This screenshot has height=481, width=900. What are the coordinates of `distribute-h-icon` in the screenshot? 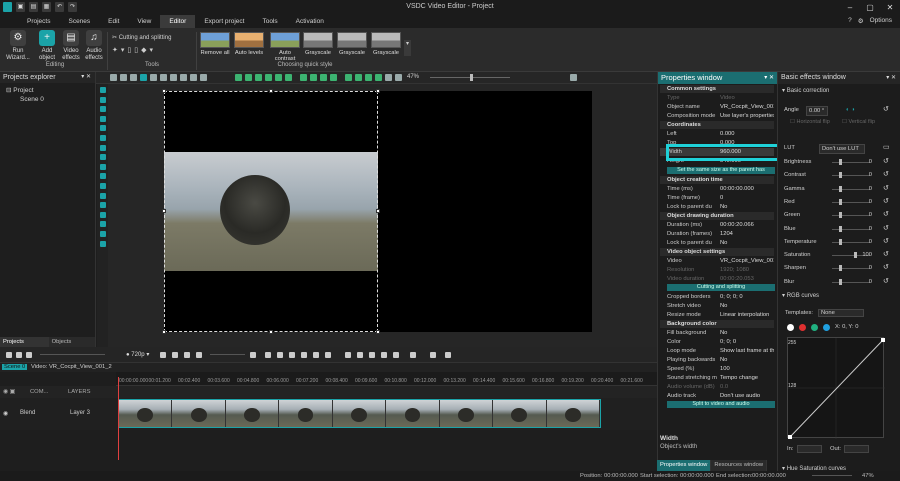 It's located at (348, 77).